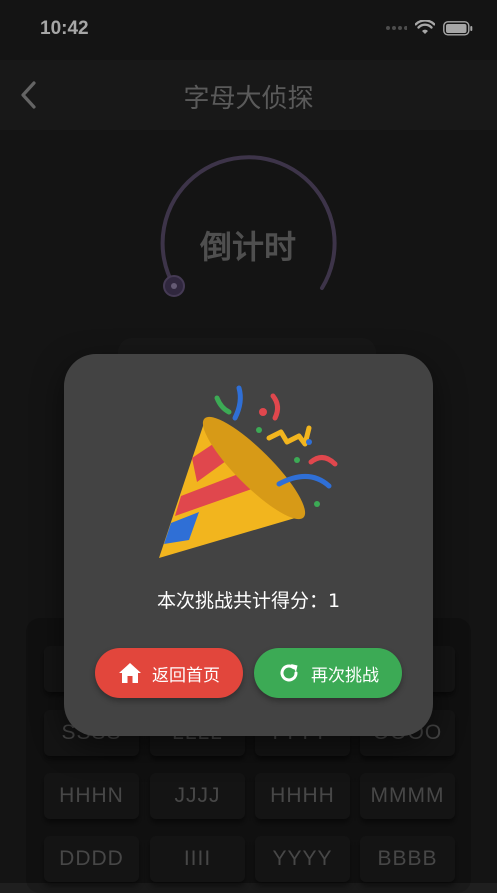  What do you see at coordinates (289, 673) in the screenshot?
I see `refresh-icon` at bounding box center [289, 673].